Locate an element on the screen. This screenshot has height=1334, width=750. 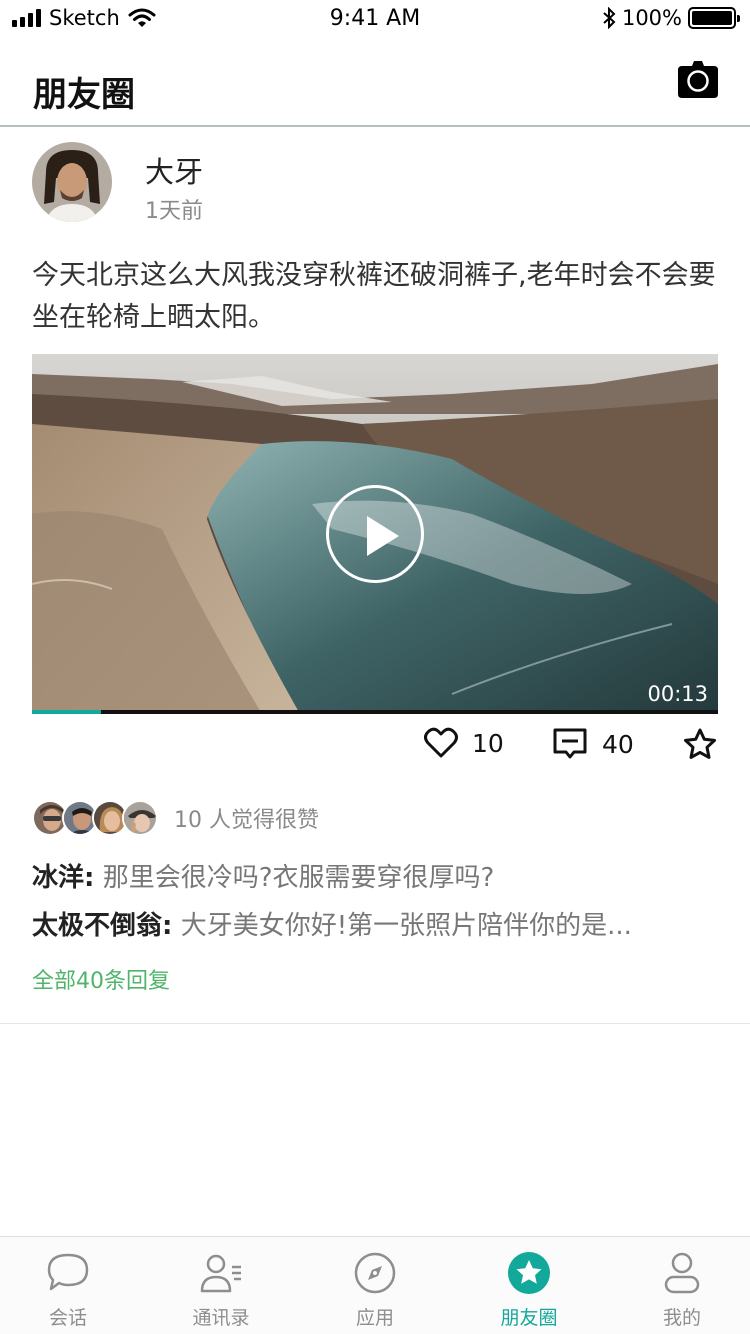
all-replies-link: 全部40条回复 is located at coordinates (101, 979).